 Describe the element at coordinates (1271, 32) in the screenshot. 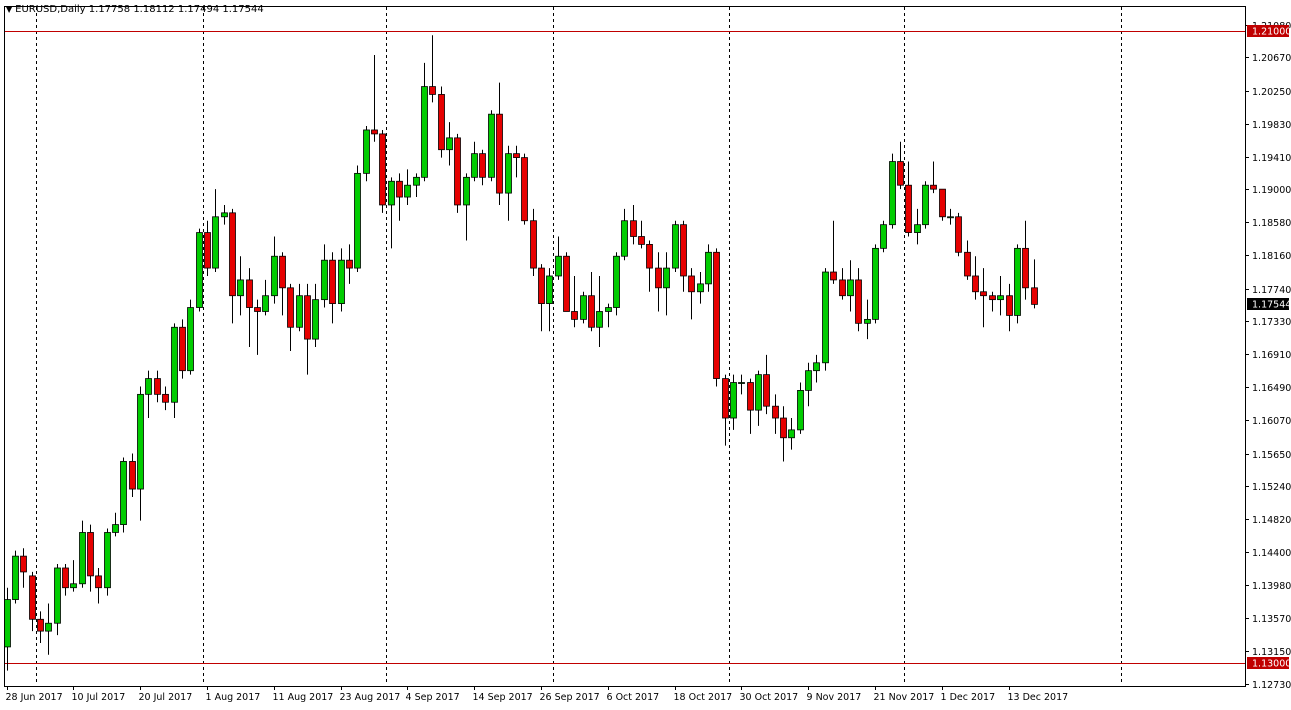

I see `level-price-label: 1.21000` at that location.